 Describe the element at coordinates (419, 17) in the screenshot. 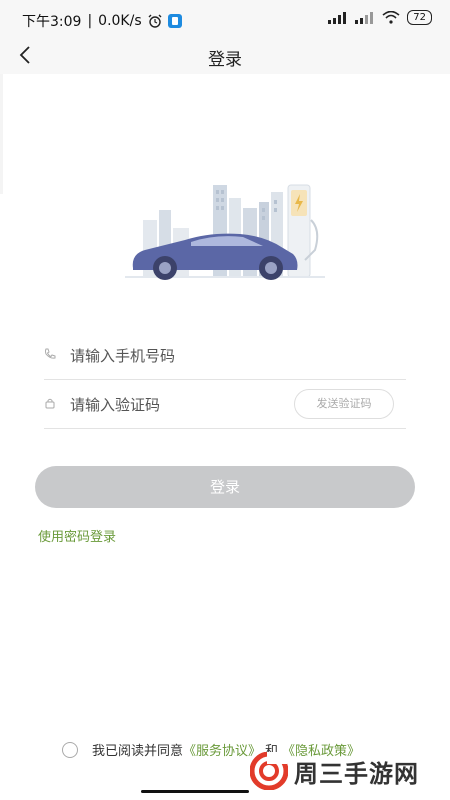

I see `battery-icon: 72` at that location.